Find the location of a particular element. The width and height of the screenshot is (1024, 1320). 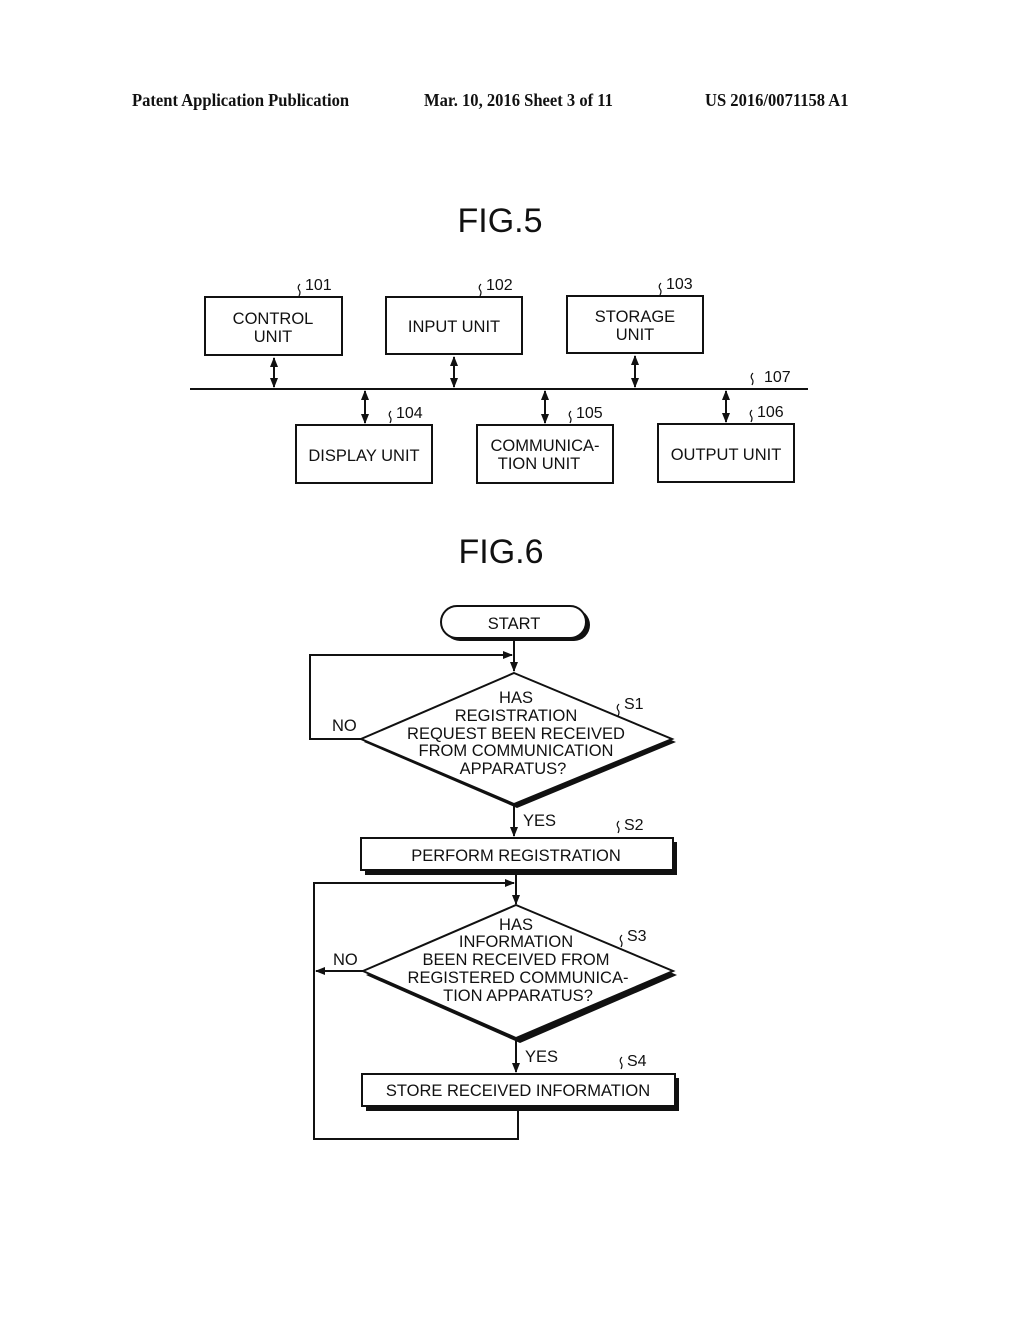

s1-no-label: NO is located at coordinates (344, 726).